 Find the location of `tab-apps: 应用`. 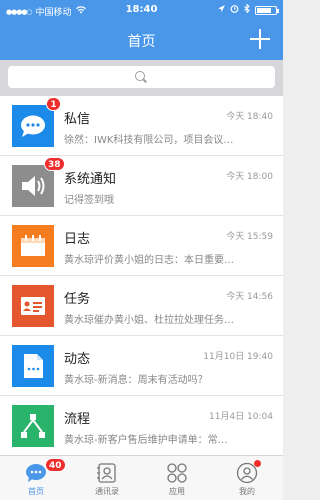

tab-apps: 应用 is located at coordinates (177, 478).